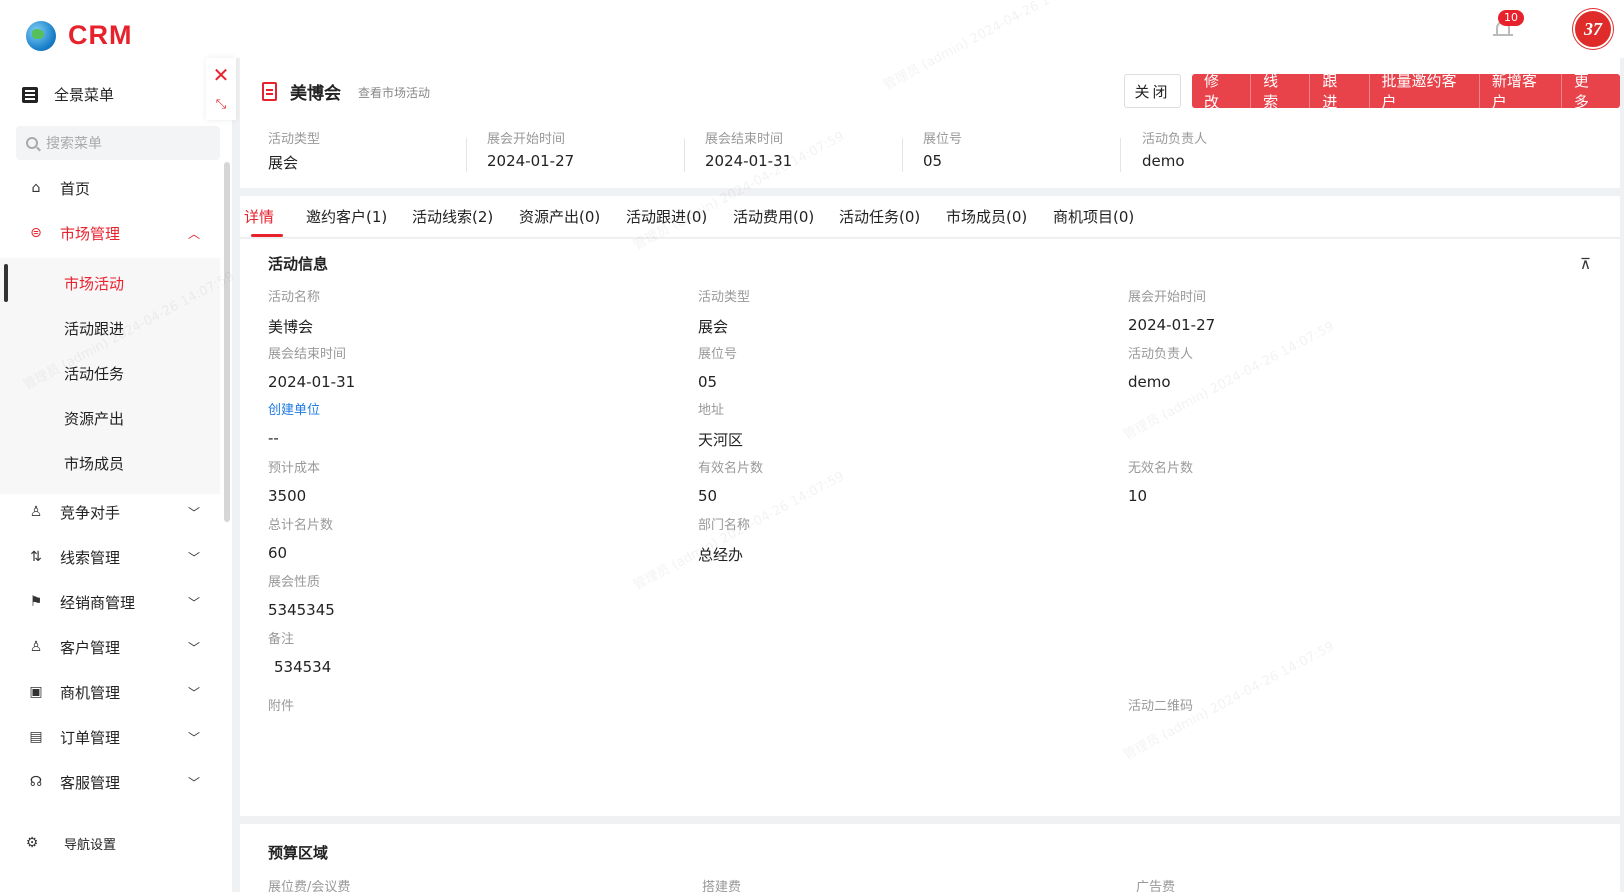 This screenshot has height=892, width=1624. Describe the element at coordinates (711, 410) in the screenshot. I see `field-label: 地址` at that location.